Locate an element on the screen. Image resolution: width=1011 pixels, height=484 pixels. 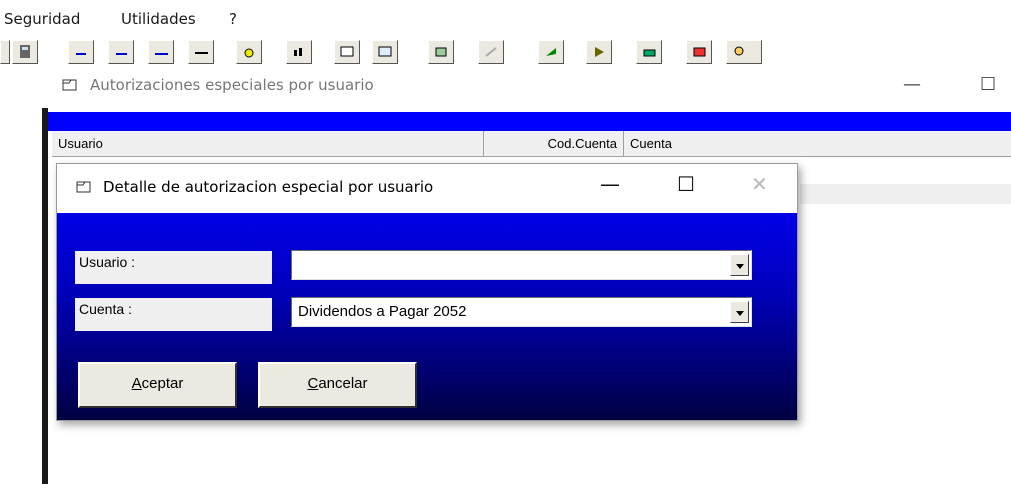
cancel-button-label: ancelar is located at coordinates (343, 383).